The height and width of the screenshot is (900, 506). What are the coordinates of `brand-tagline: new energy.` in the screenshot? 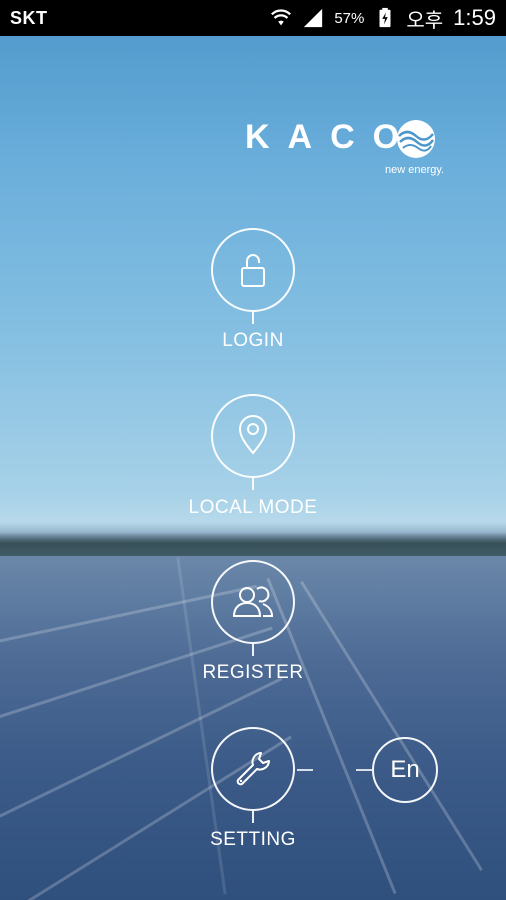 It's located at (415, 170).